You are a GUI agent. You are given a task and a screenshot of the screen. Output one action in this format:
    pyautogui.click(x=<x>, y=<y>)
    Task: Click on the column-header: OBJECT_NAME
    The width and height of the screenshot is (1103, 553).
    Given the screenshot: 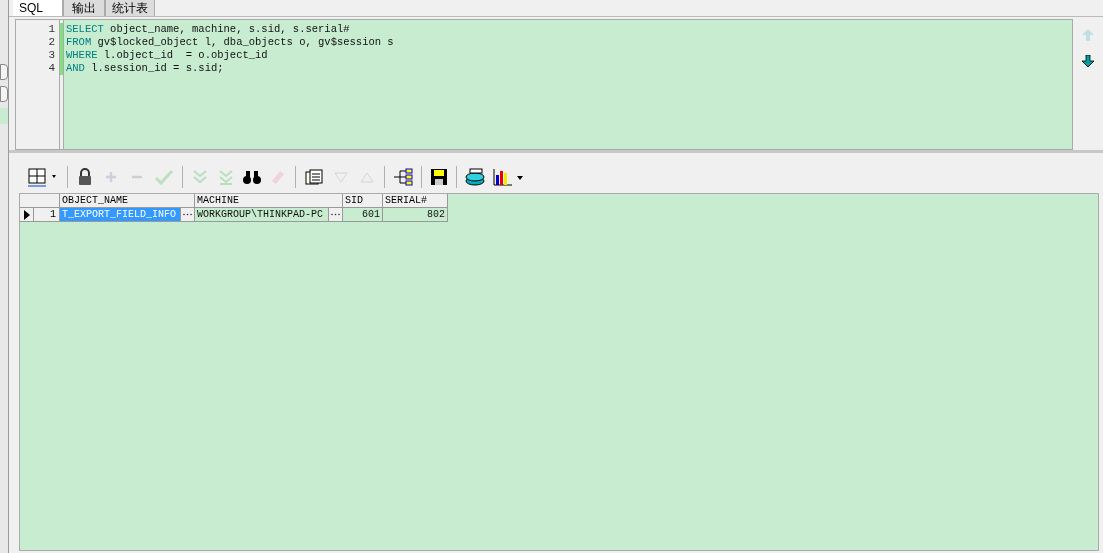 What is the action you would take?
    pyautogui.click(x=127, y=200)
    